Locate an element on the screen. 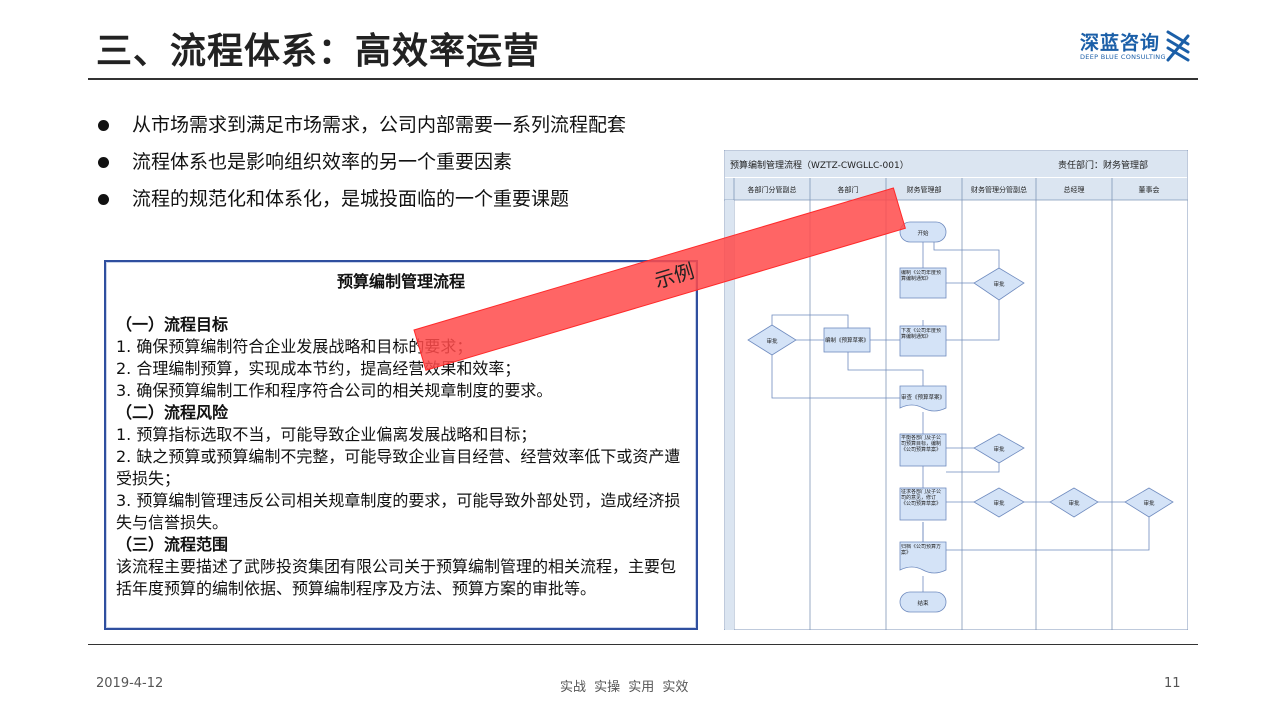 Image resolution: width=1278 pixels, height=716 pixels. footer-slogan: 实战 实操 实用 实效 is located at coordinates (624, 687).